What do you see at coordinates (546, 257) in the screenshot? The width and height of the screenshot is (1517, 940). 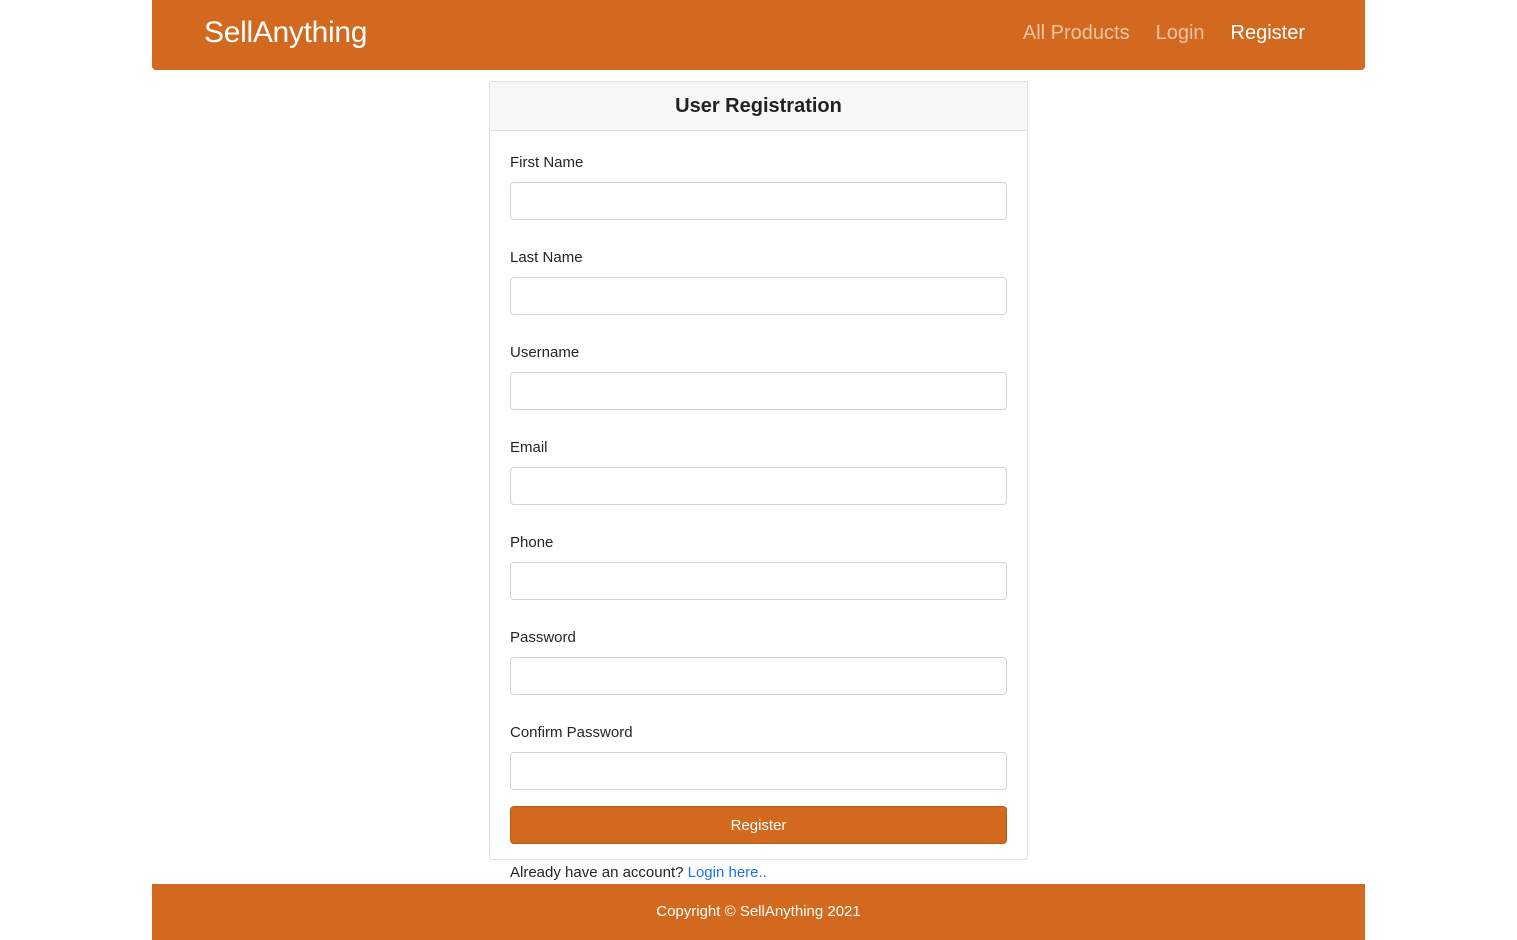 I see `last-name-label: Last Name` at bounding box center [546, 257].